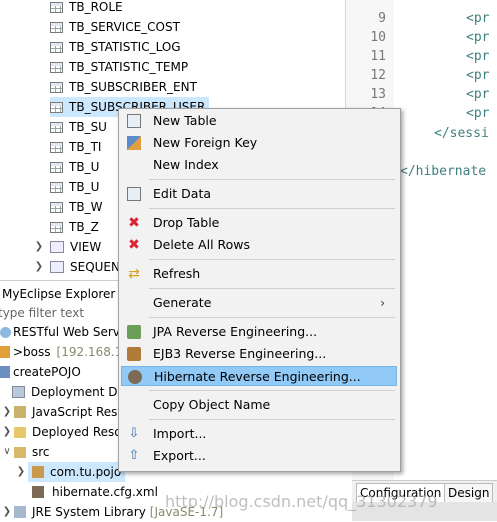  I want to click on tree-item-deployed: ❯ Deployed Reso, so click(61, 432).